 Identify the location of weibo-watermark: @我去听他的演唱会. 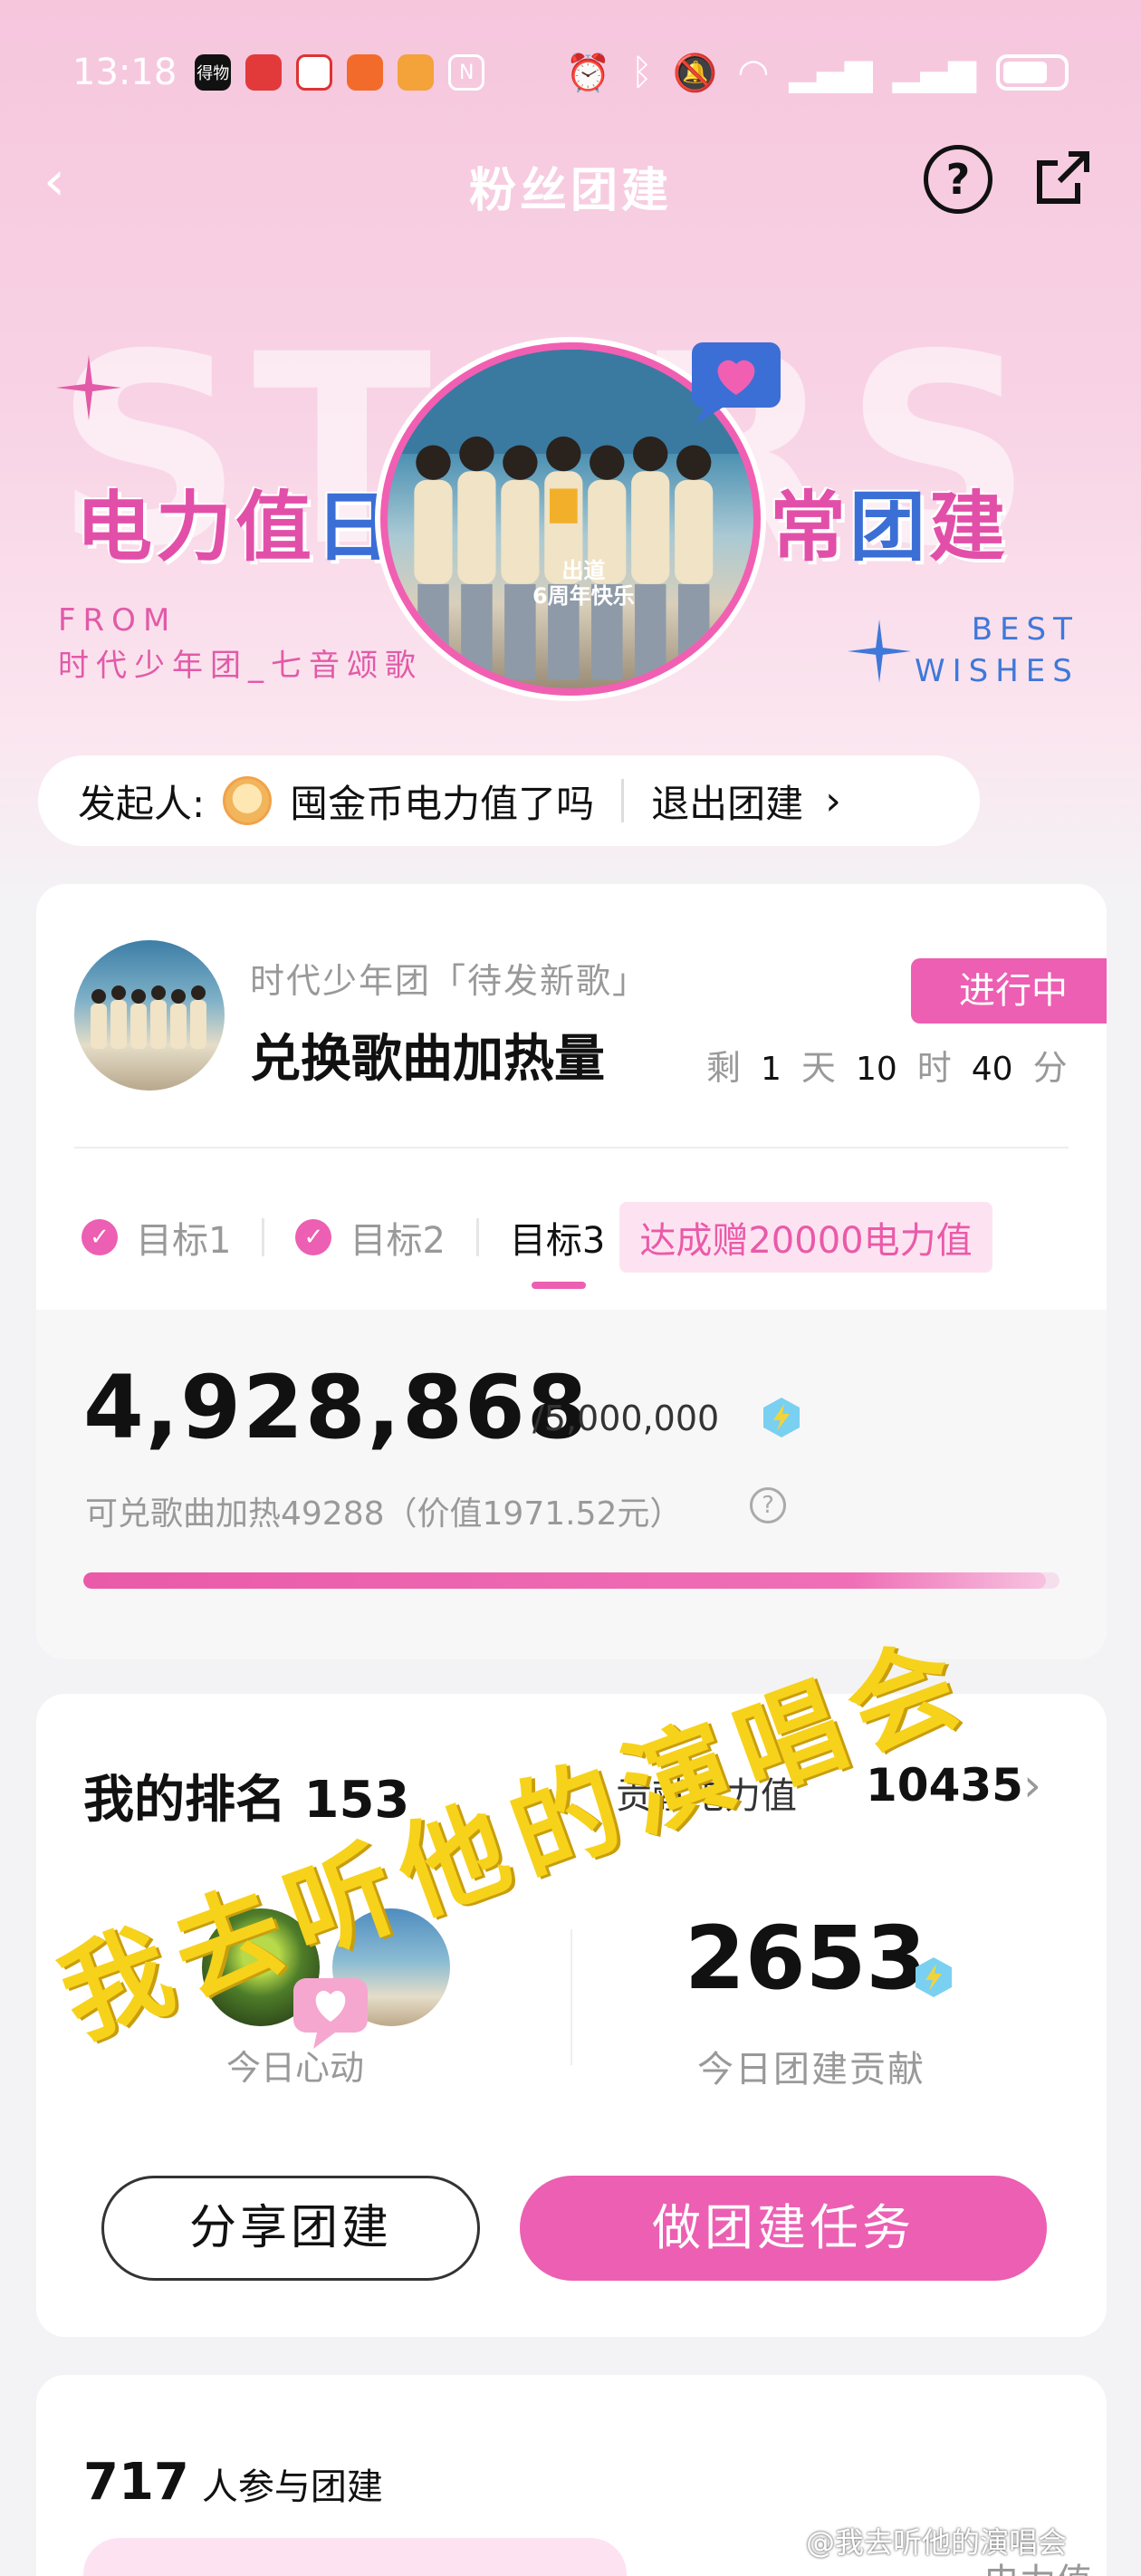
(937, 2542).